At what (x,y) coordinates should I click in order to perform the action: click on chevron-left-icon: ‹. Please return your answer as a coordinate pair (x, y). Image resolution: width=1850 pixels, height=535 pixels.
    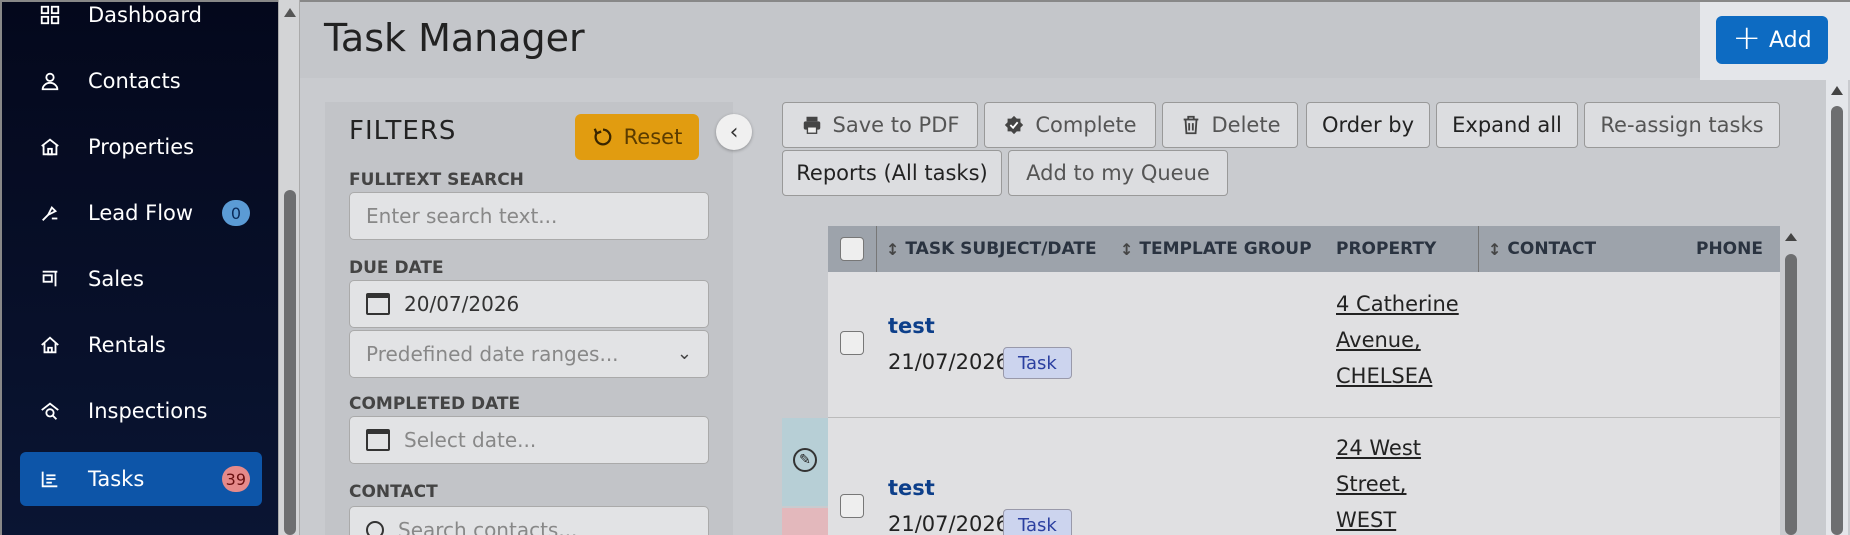
    Looking at the image, I should click on (734, 132).